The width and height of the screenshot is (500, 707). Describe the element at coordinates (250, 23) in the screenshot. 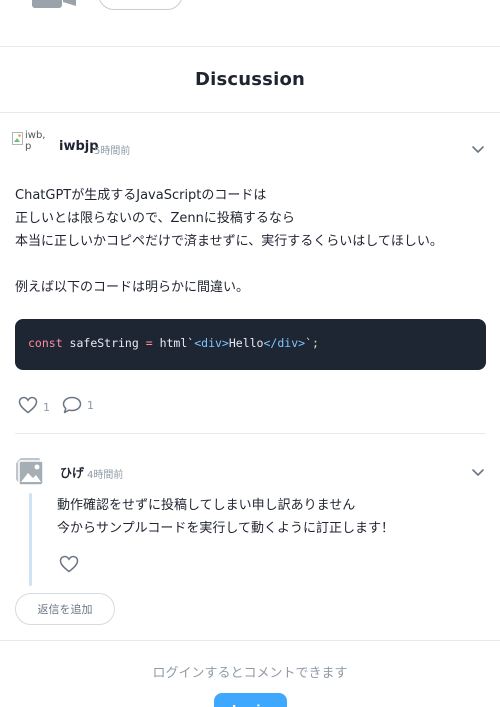

I see `top-strip` at that location.